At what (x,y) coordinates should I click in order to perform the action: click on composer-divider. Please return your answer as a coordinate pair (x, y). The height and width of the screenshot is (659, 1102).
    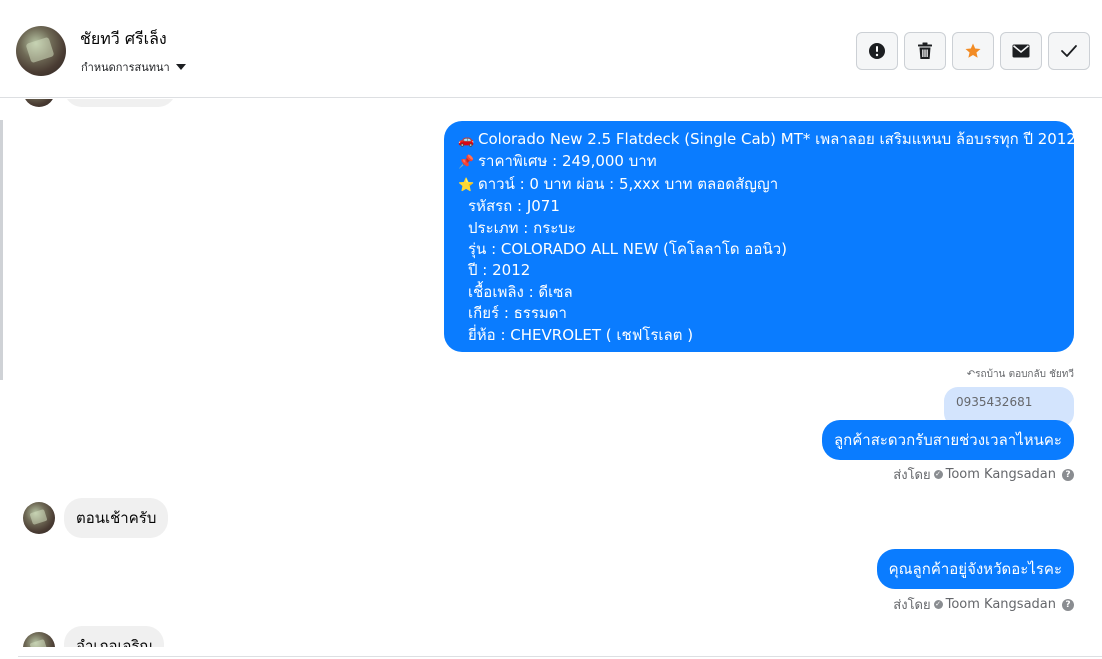
    Looking at the image, I should click on (560, 656).